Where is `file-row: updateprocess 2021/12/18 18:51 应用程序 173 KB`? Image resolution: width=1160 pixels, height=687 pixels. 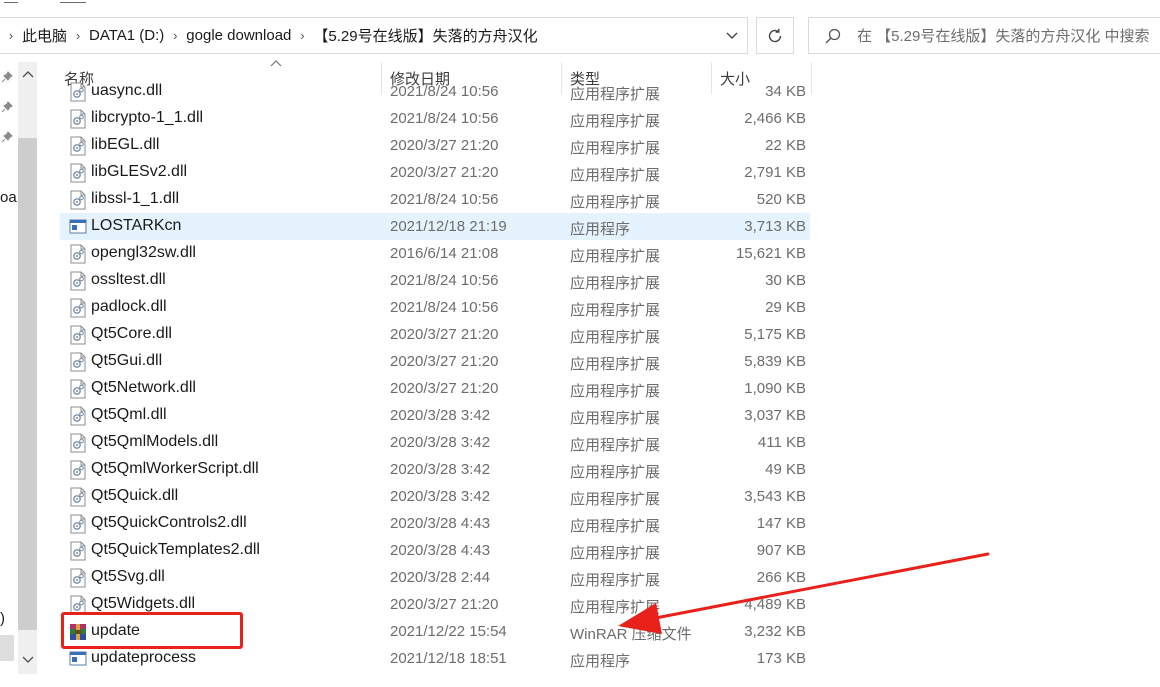 file-row: updateprocess 2021/12/18 18:51 应用程序 173 KB is located at coordinates (435, 658).